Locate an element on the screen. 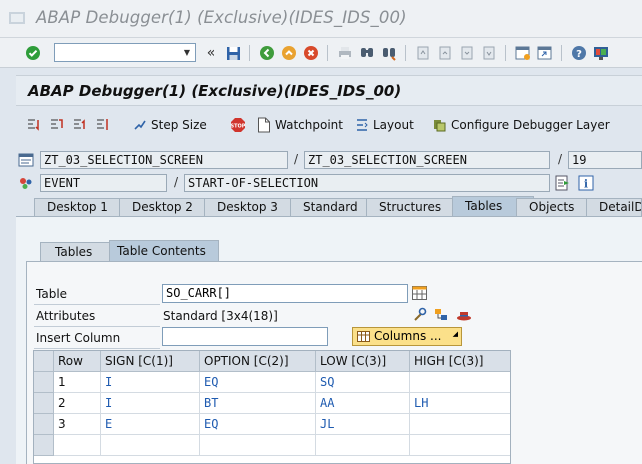  enter-icon is located at coordinates (33, 53).